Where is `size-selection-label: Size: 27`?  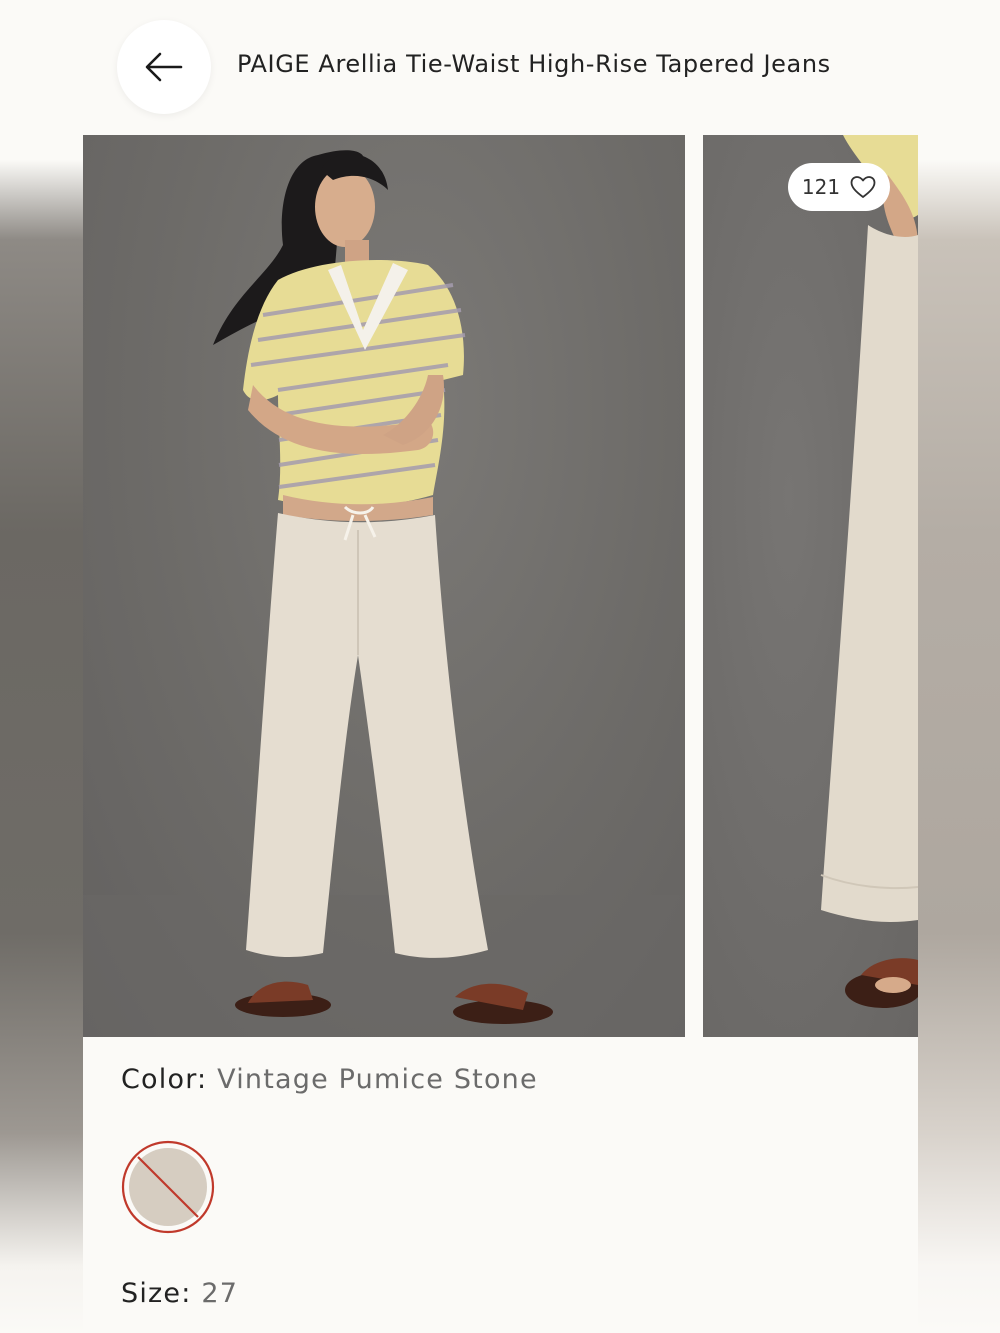
size-selection-label: Size: 27 is located at coordinates (179, 1293).